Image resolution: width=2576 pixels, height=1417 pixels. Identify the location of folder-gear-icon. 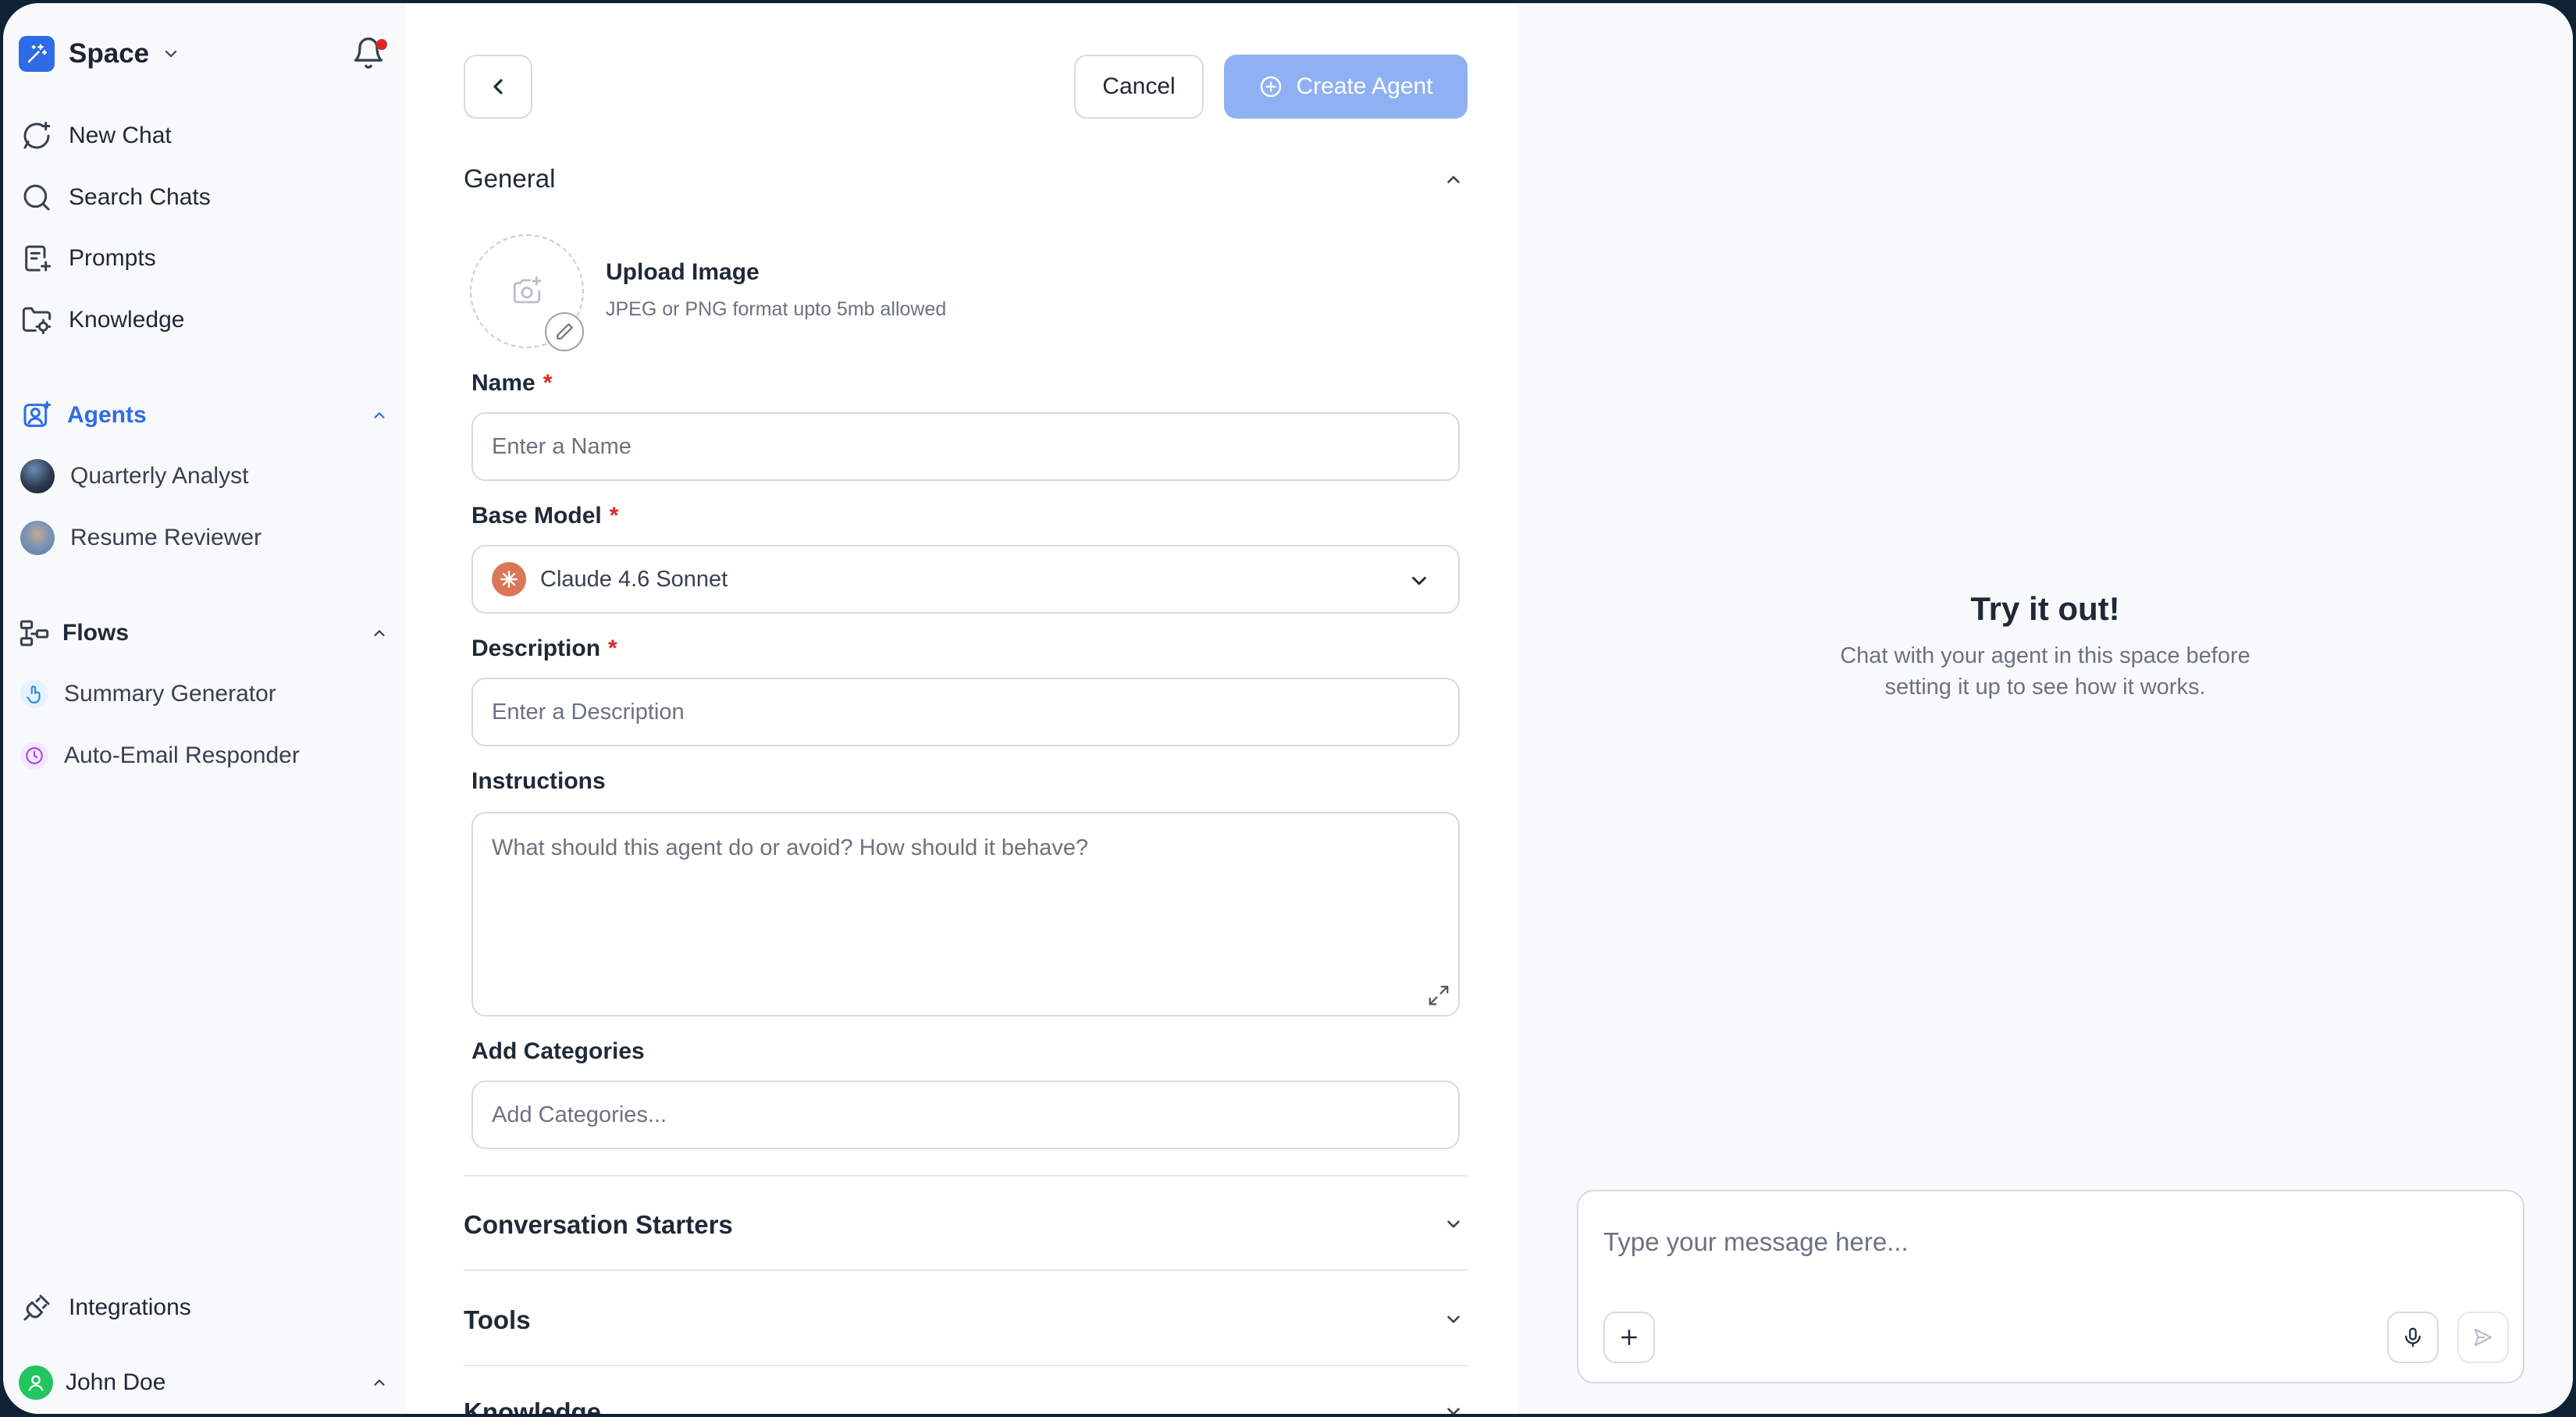
(37, 320).